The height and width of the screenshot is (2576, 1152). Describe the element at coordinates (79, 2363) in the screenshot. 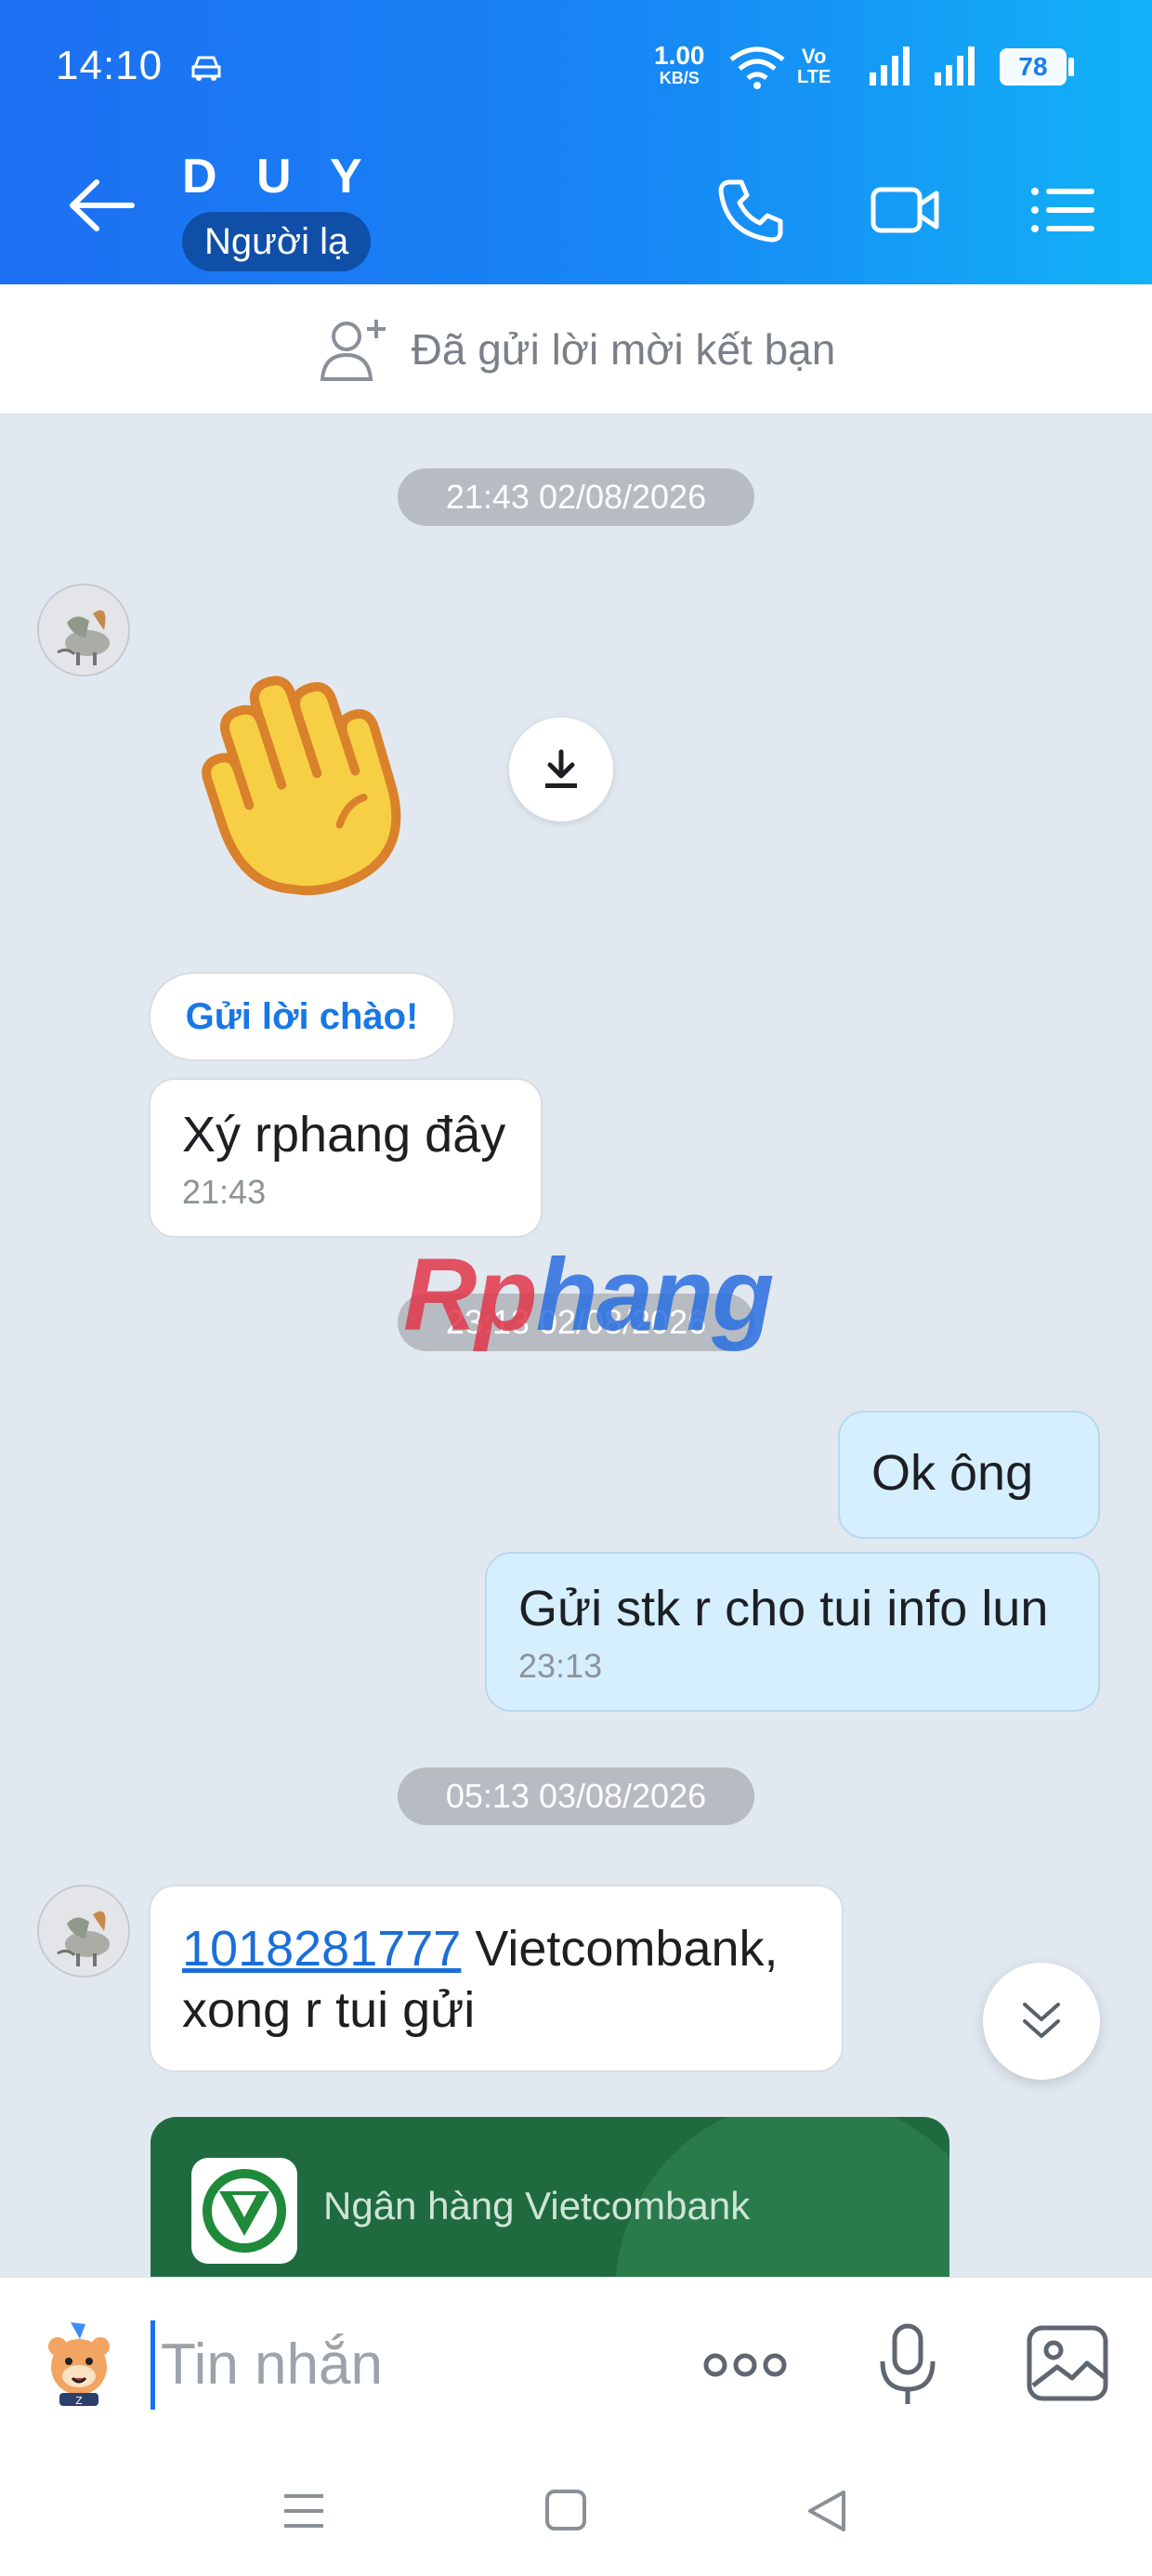

I see `sticker-emoji-icon: Z` at that location.